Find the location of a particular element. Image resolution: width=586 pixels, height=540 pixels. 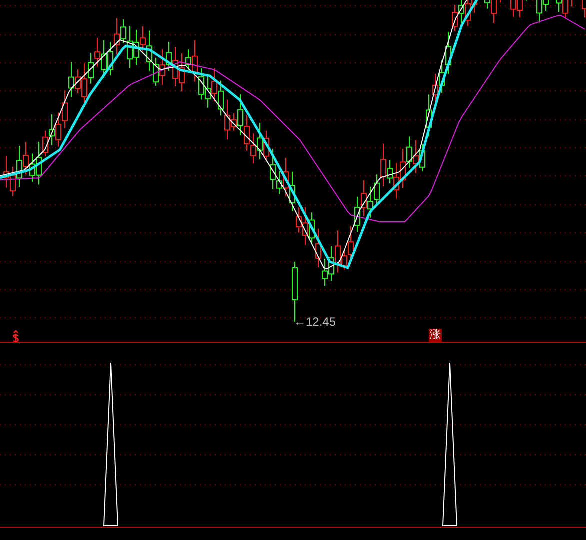

dollar-signal-icon is located at coordinates (16, 336).